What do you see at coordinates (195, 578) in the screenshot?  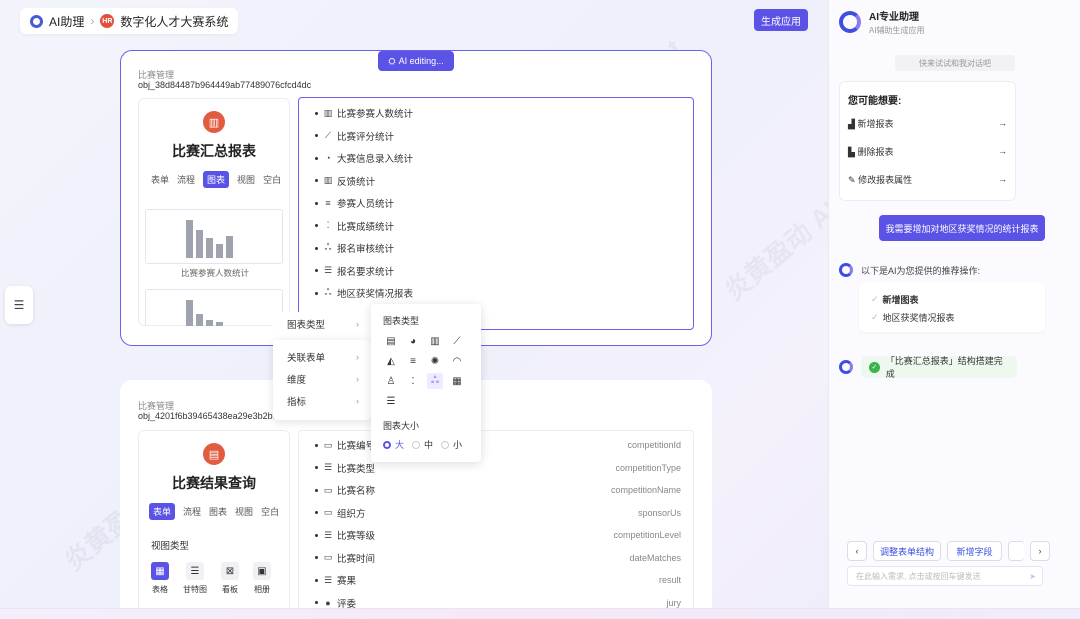 I see `view-type-gantt: ☰ 甘特图` at bounding box center [195, 578].